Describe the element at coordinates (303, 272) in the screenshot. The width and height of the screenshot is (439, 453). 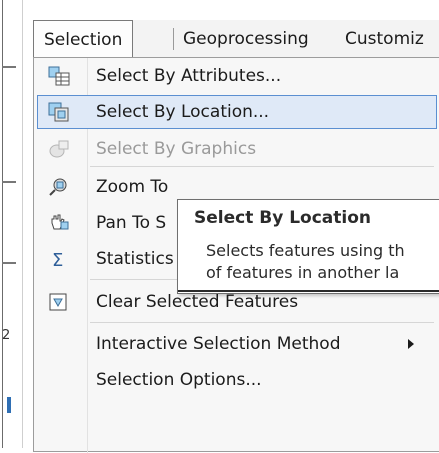
I see `tooltip-line: of features in another la` at that location.